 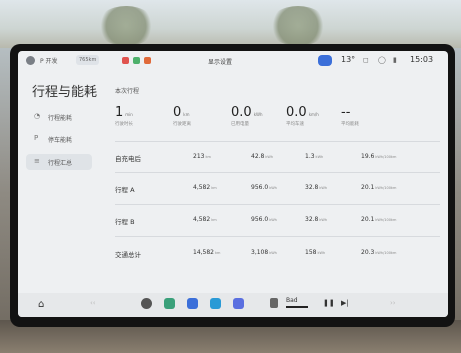 I want to click on pause-icon: ❚❚, so click(x=329, y=303).